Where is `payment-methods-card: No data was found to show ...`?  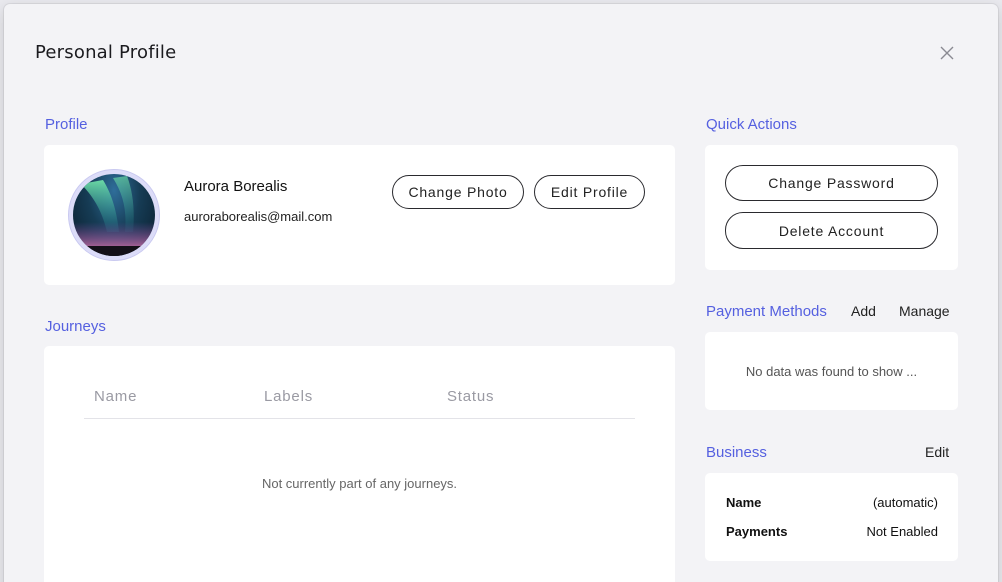 payment-methods-card: No data was found to show ... is located at coordinates (831, 371).